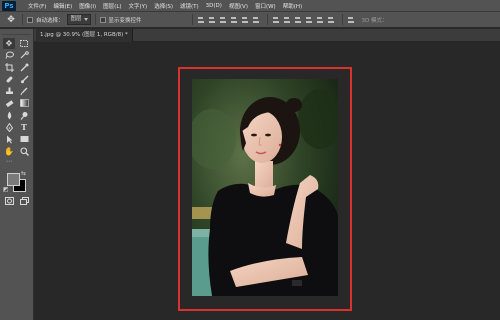 The image size is (500, 320). Describe the element at coordinates (276, 20) in the screenshot. I see `distribute-top-icon` at that location.